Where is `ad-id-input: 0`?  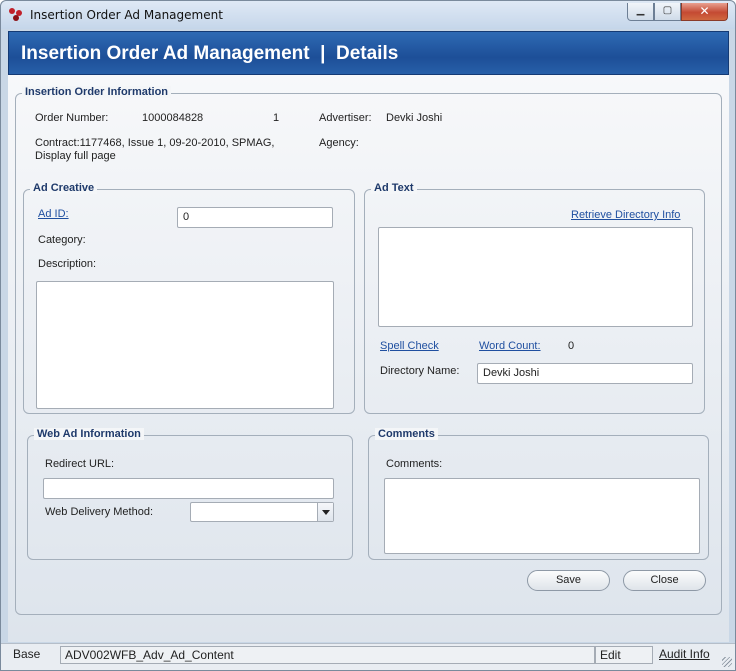
ad-id-input: 0 is located at coordinates (255, 217).